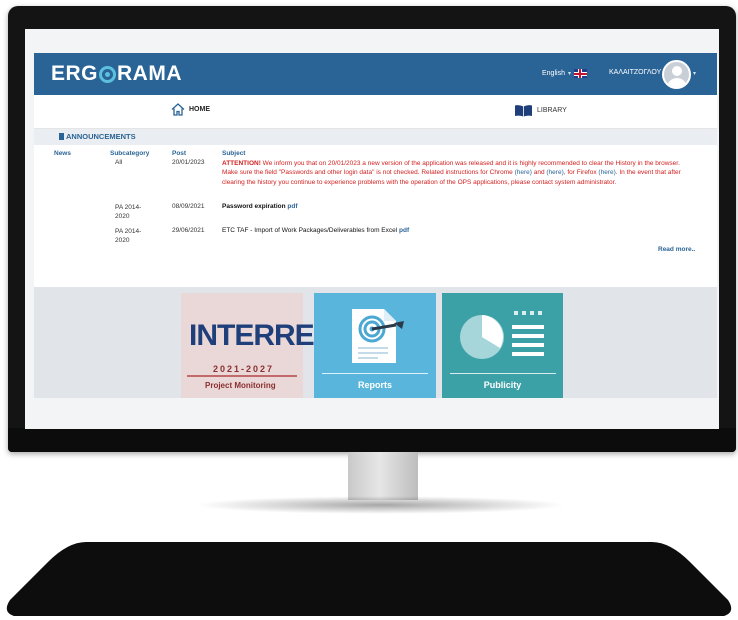 The height and width of the screenshot is (620, 738). I want to click on row2-pdf-link: pdf, so click(292, 206).